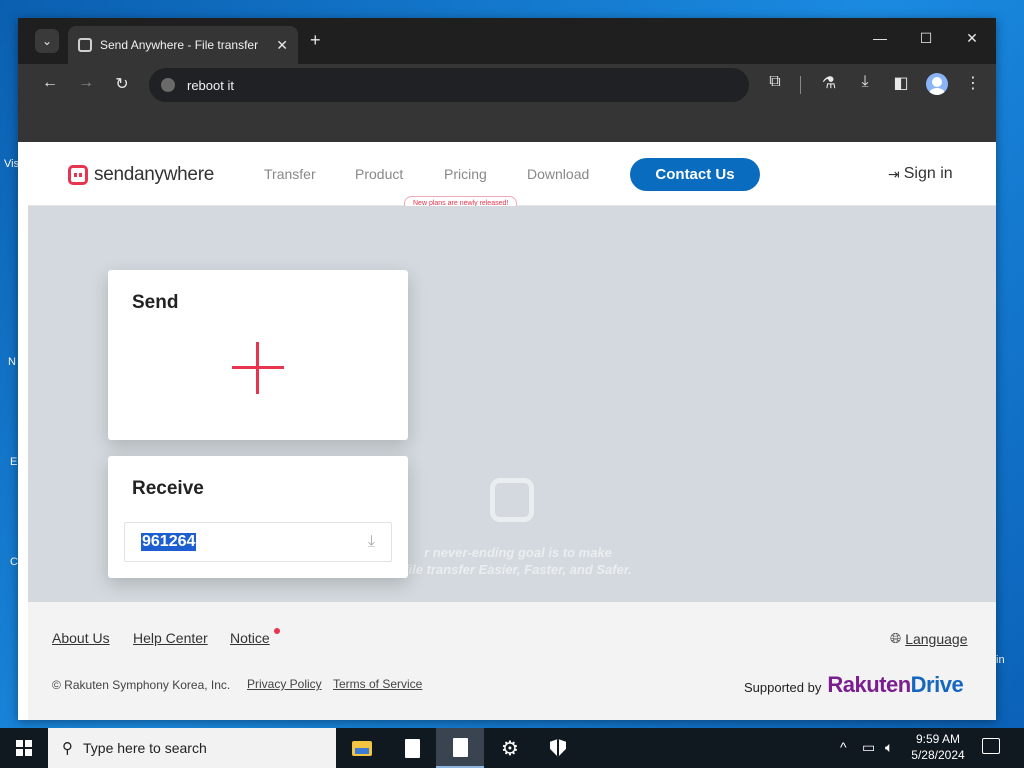 The height and width of the screenshot is (768, 1024). What do you see at coordinates (78, 175) in the screenshot?
I see `sendanywhere-logo-icon` at bounding box center [78, 175].